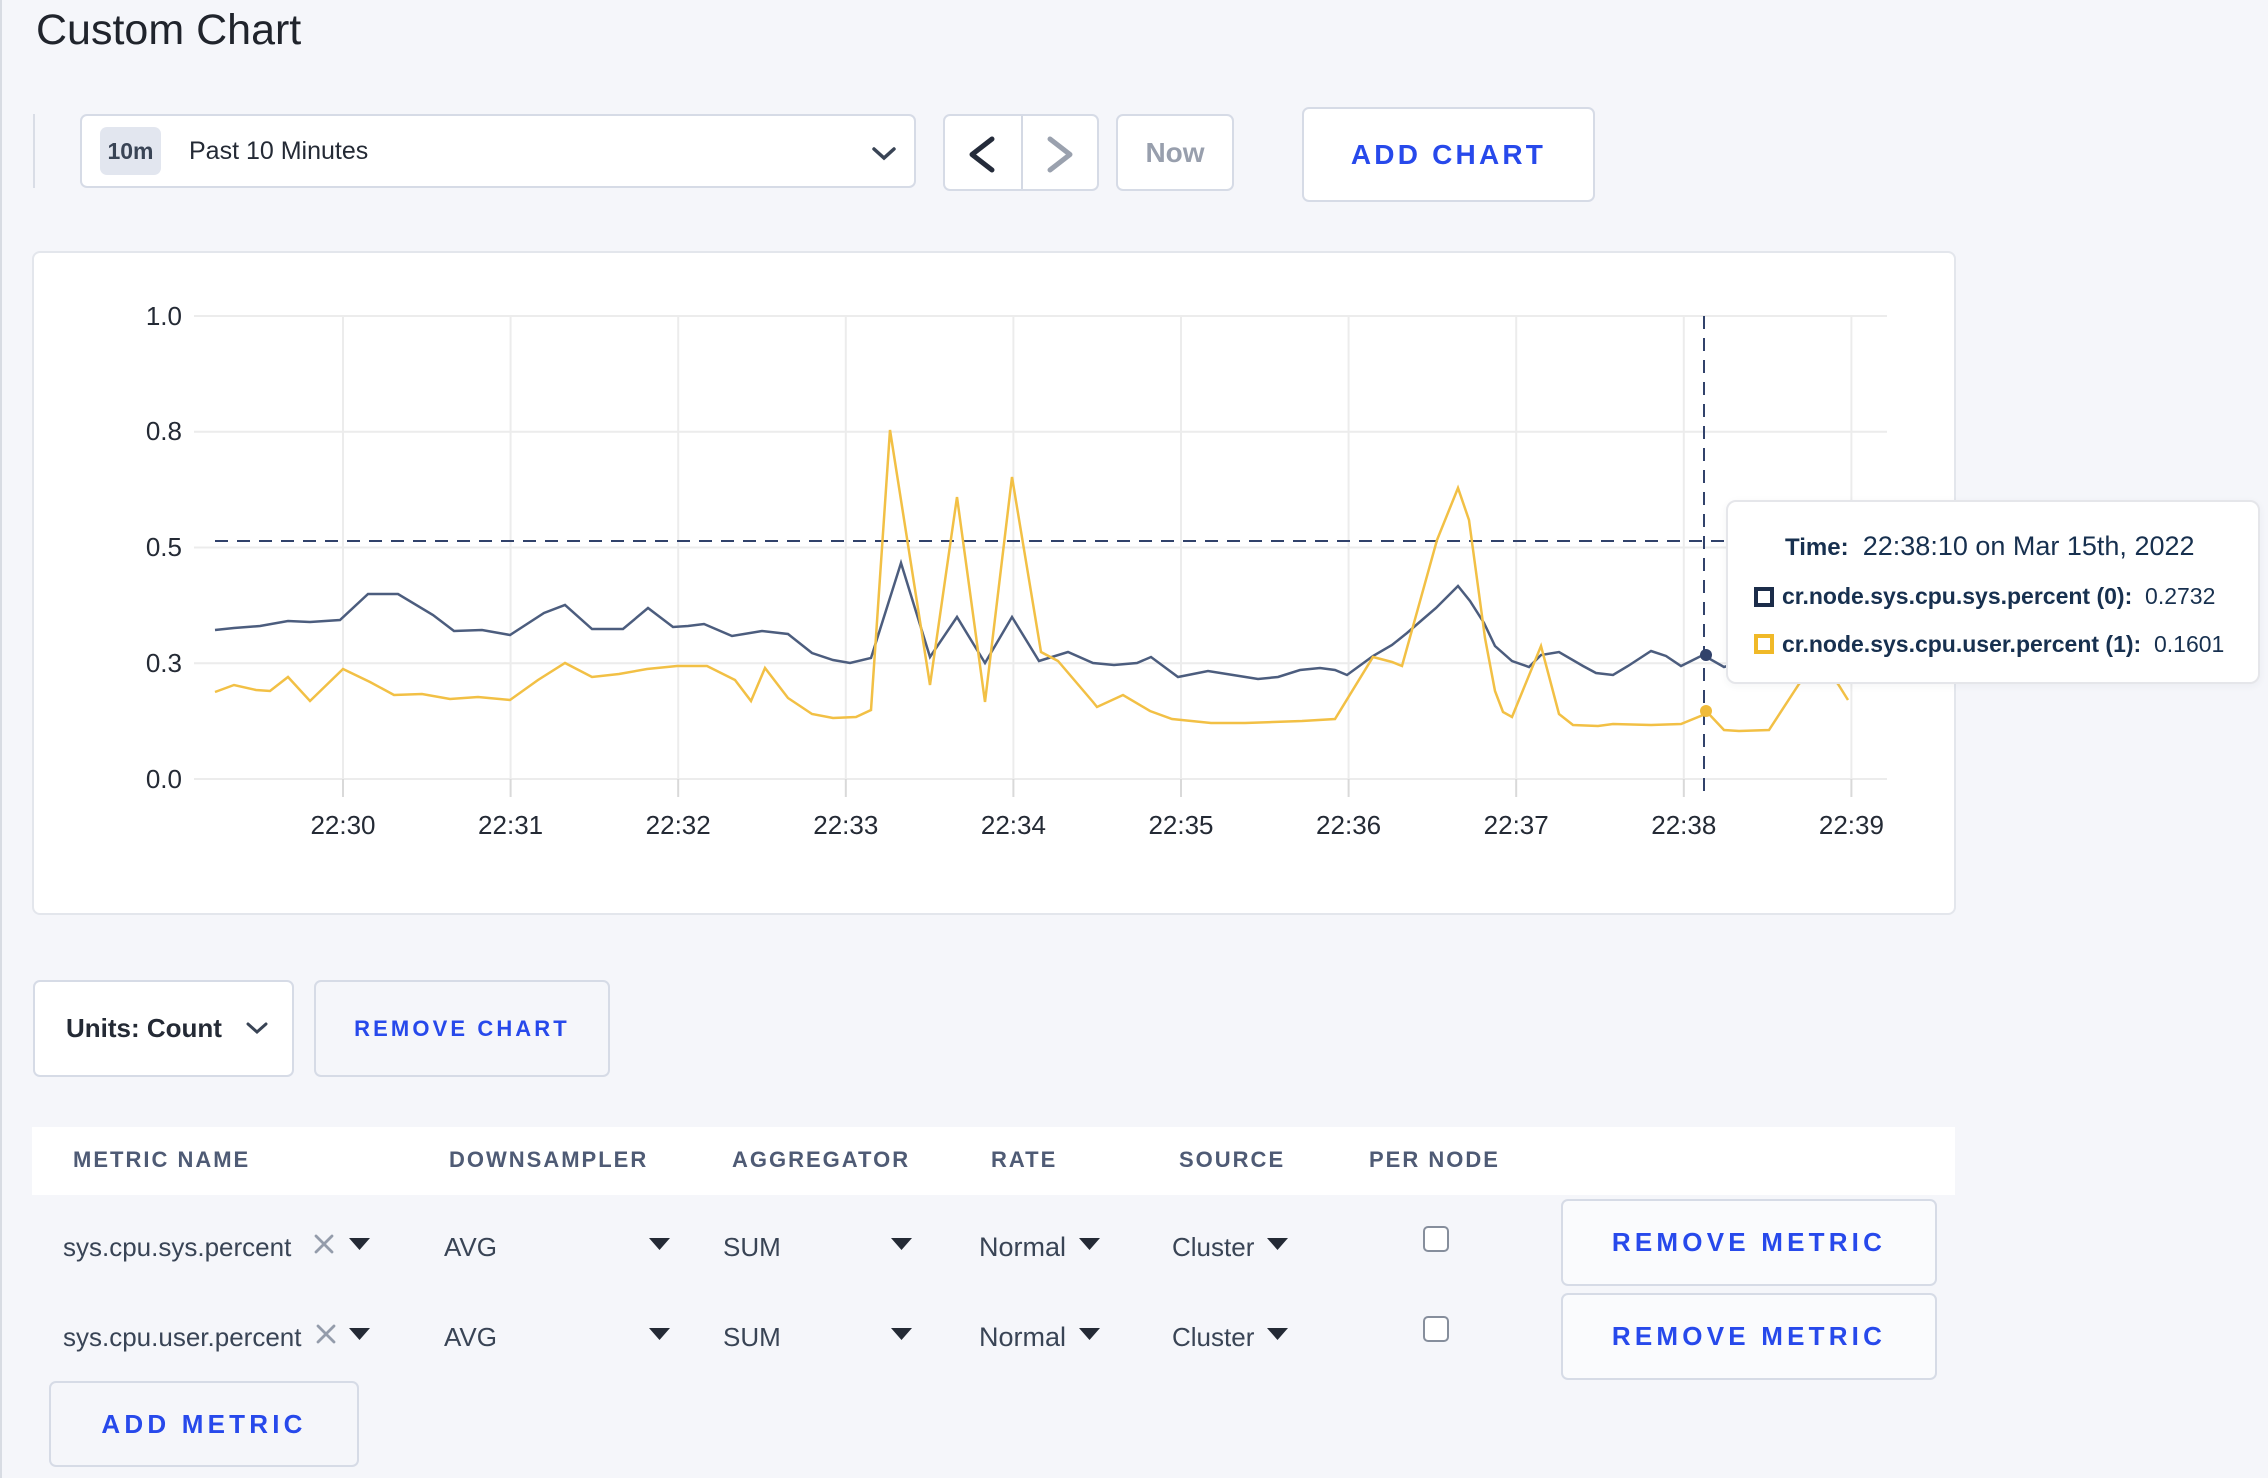 This screenshot has width=2268, height=1478. I want to click on svg-text: 22:37, so click(1516, 825).